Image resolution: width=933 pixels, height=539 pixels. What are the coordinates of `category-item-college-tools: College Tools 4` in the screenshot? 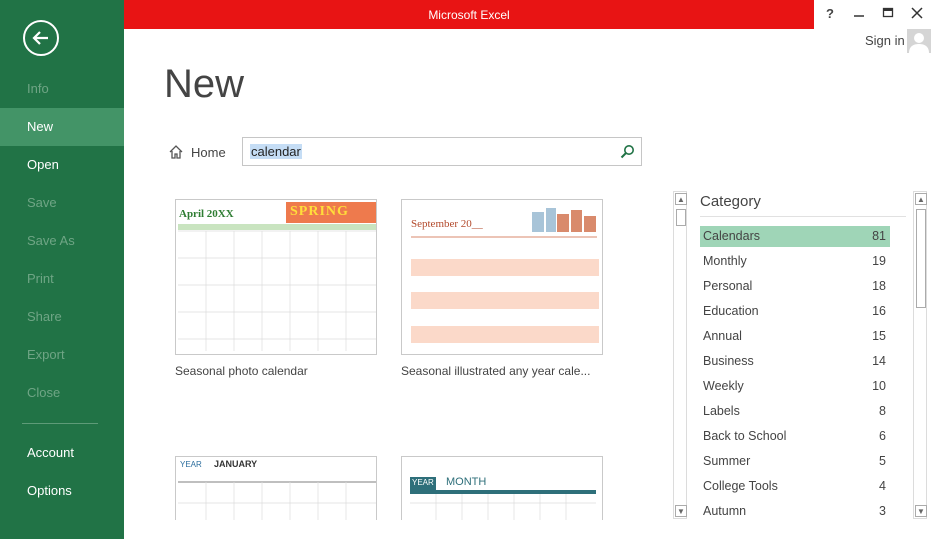 It's located at (795, 486).